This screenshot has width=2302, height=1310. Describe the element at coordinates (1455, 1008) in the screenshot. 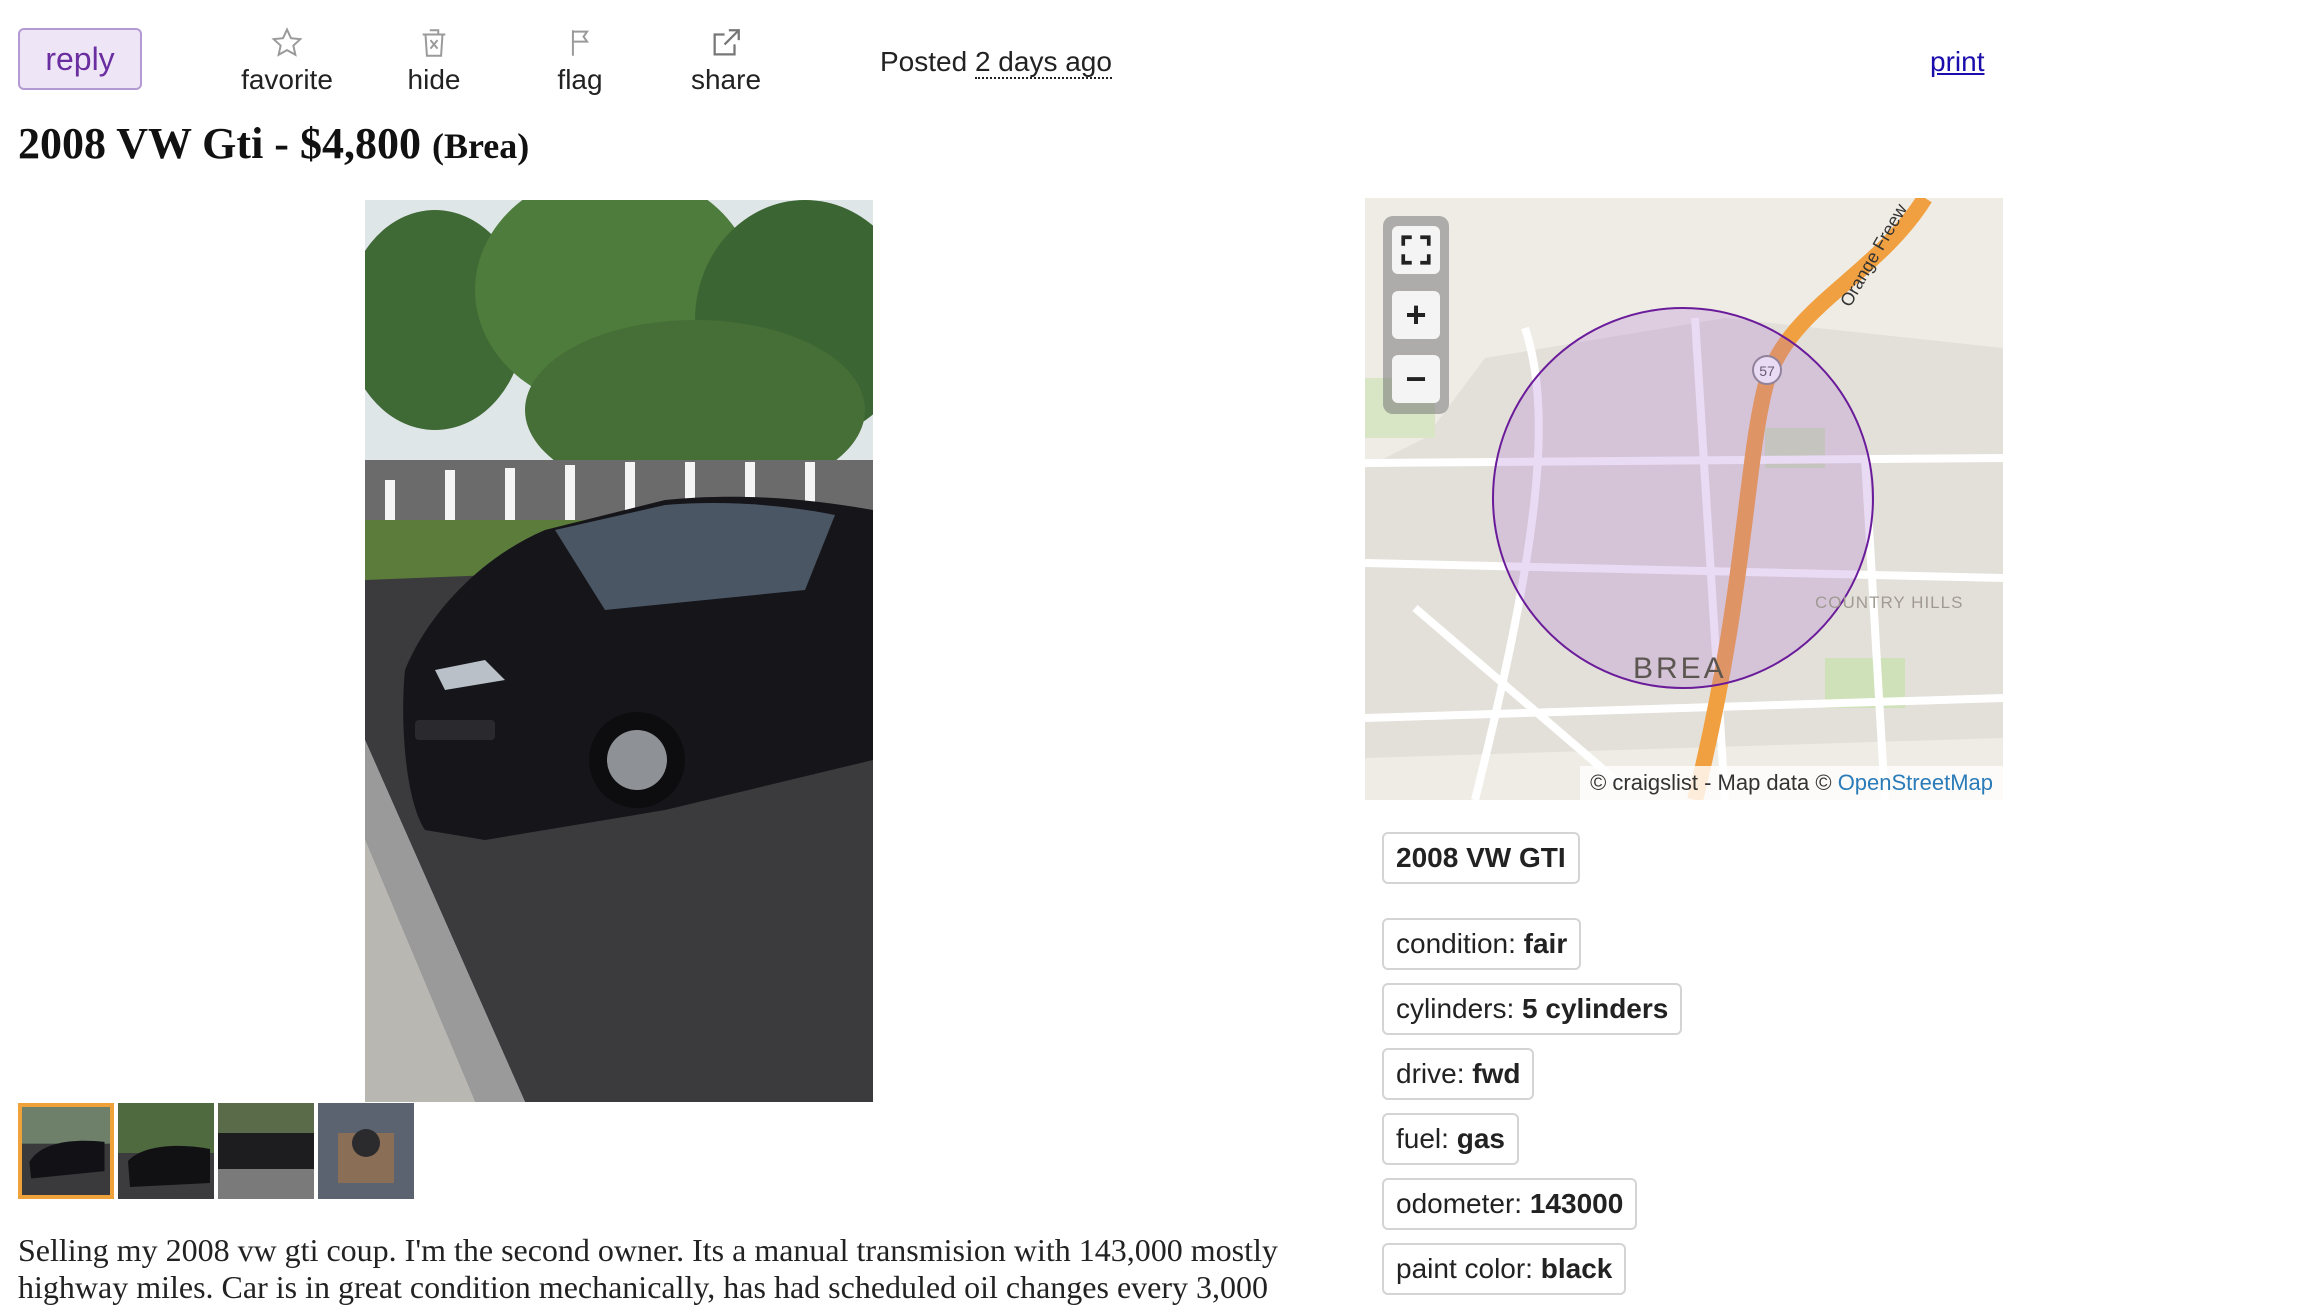

I see `attr-key: cylinders:` at that location.